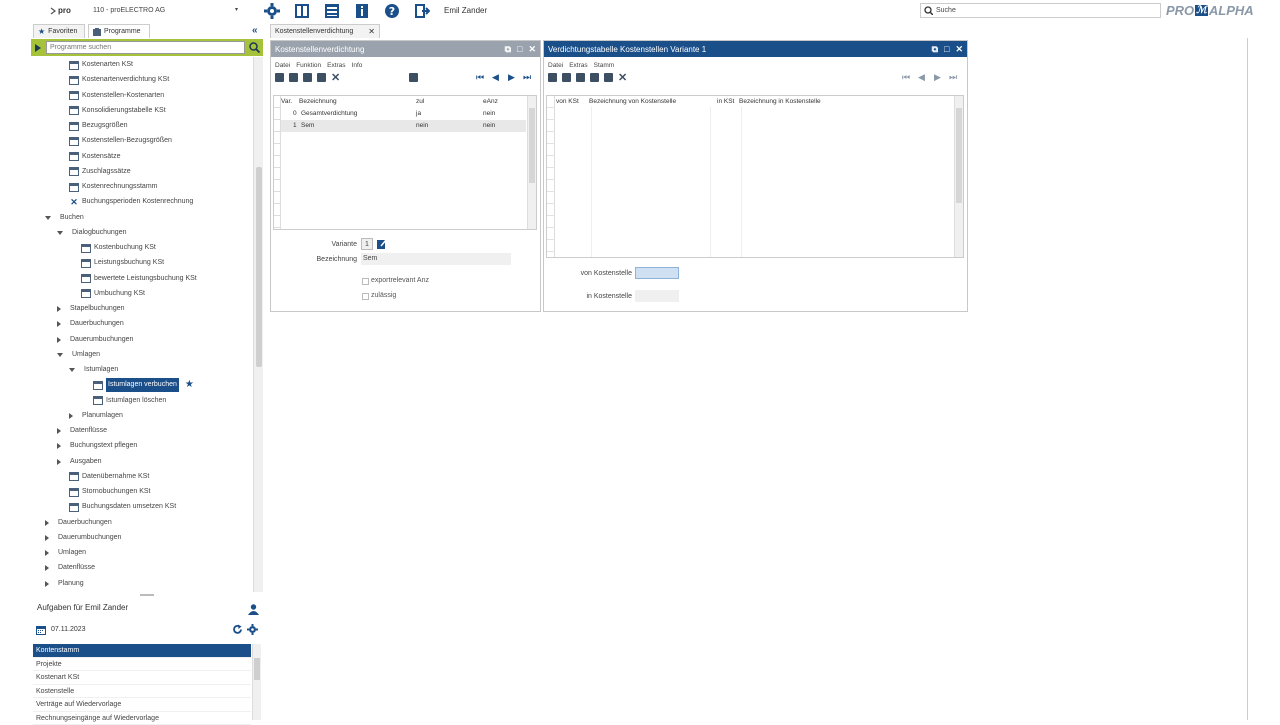 This screenshot has width=1280, height=725. Describe the element at coordinates (325, 31) in the screenshot. I see `tab-kostenstellenverdichtung: Kostenstellenverdichtung ✕` at that location.